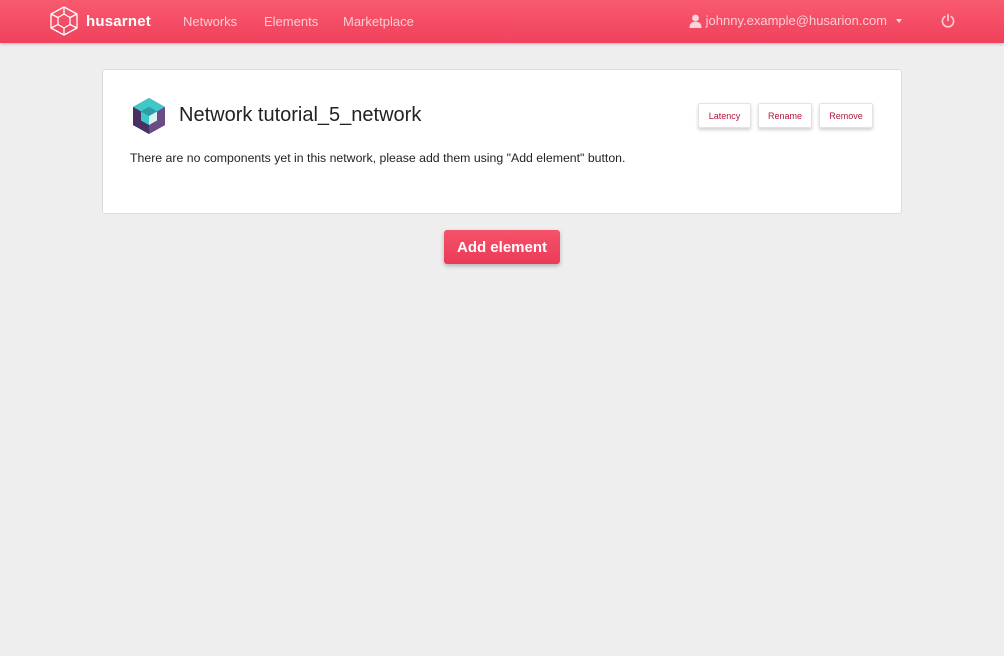  I want to click on add-element-button: Add element, so click(502, 247).